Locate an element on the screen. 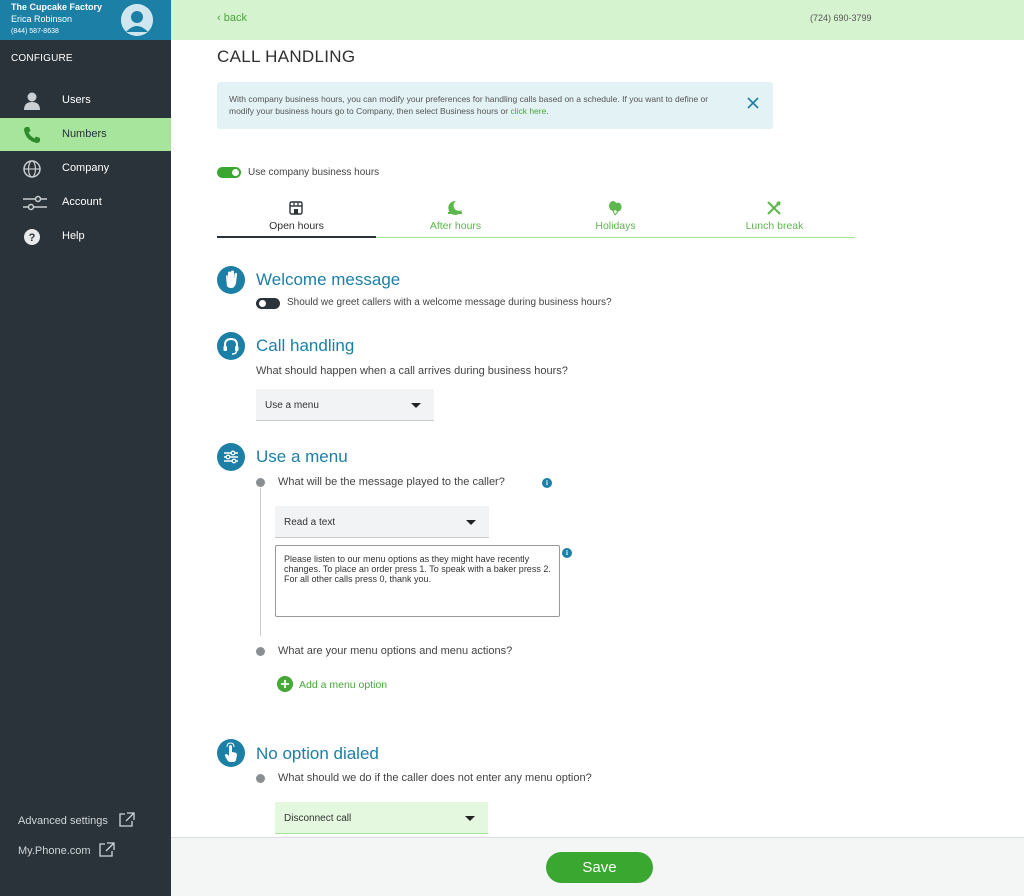 The image size is (1024, 896). user-avatar-icon is located at coordinates (137, 20).